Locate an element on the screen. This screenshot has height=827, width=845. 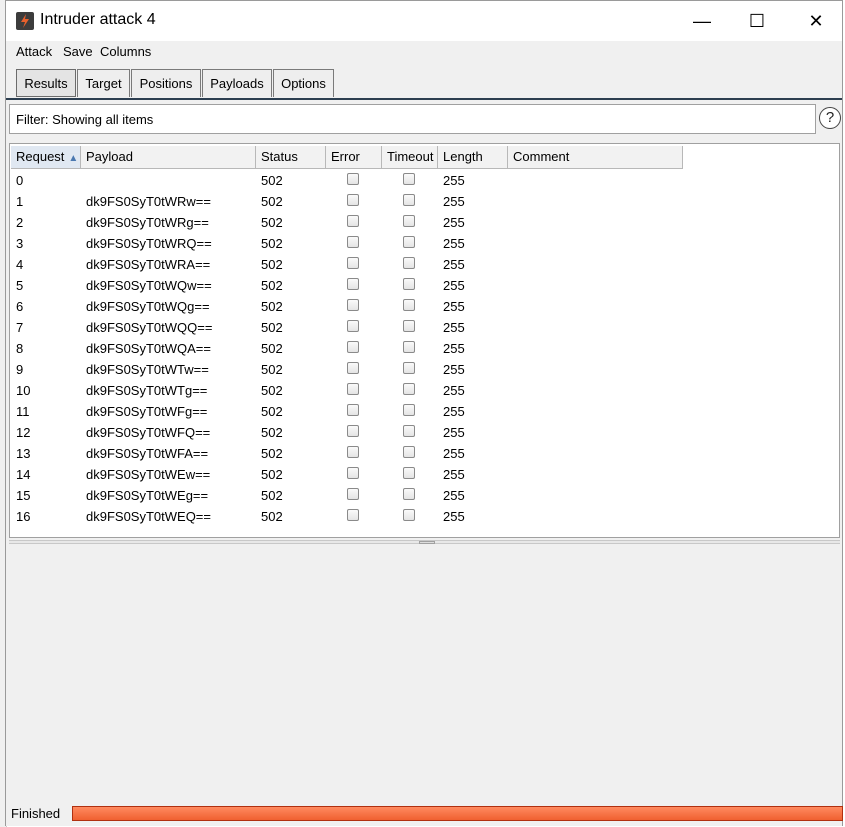
cell-request: 9 is located at coordinates (20, 369).